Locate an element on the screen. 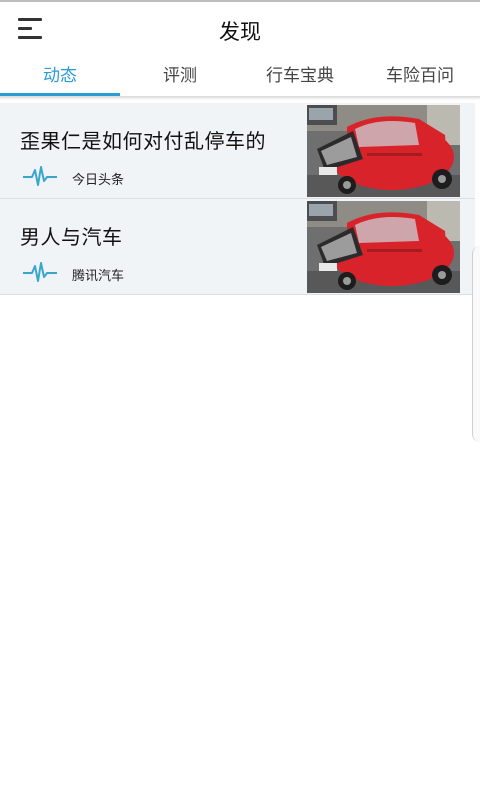 This screenshot has height=800, width=480. article-card: 歪果仁是如何对付乱停车的 今日头条 is located at coordinates (237, 151).